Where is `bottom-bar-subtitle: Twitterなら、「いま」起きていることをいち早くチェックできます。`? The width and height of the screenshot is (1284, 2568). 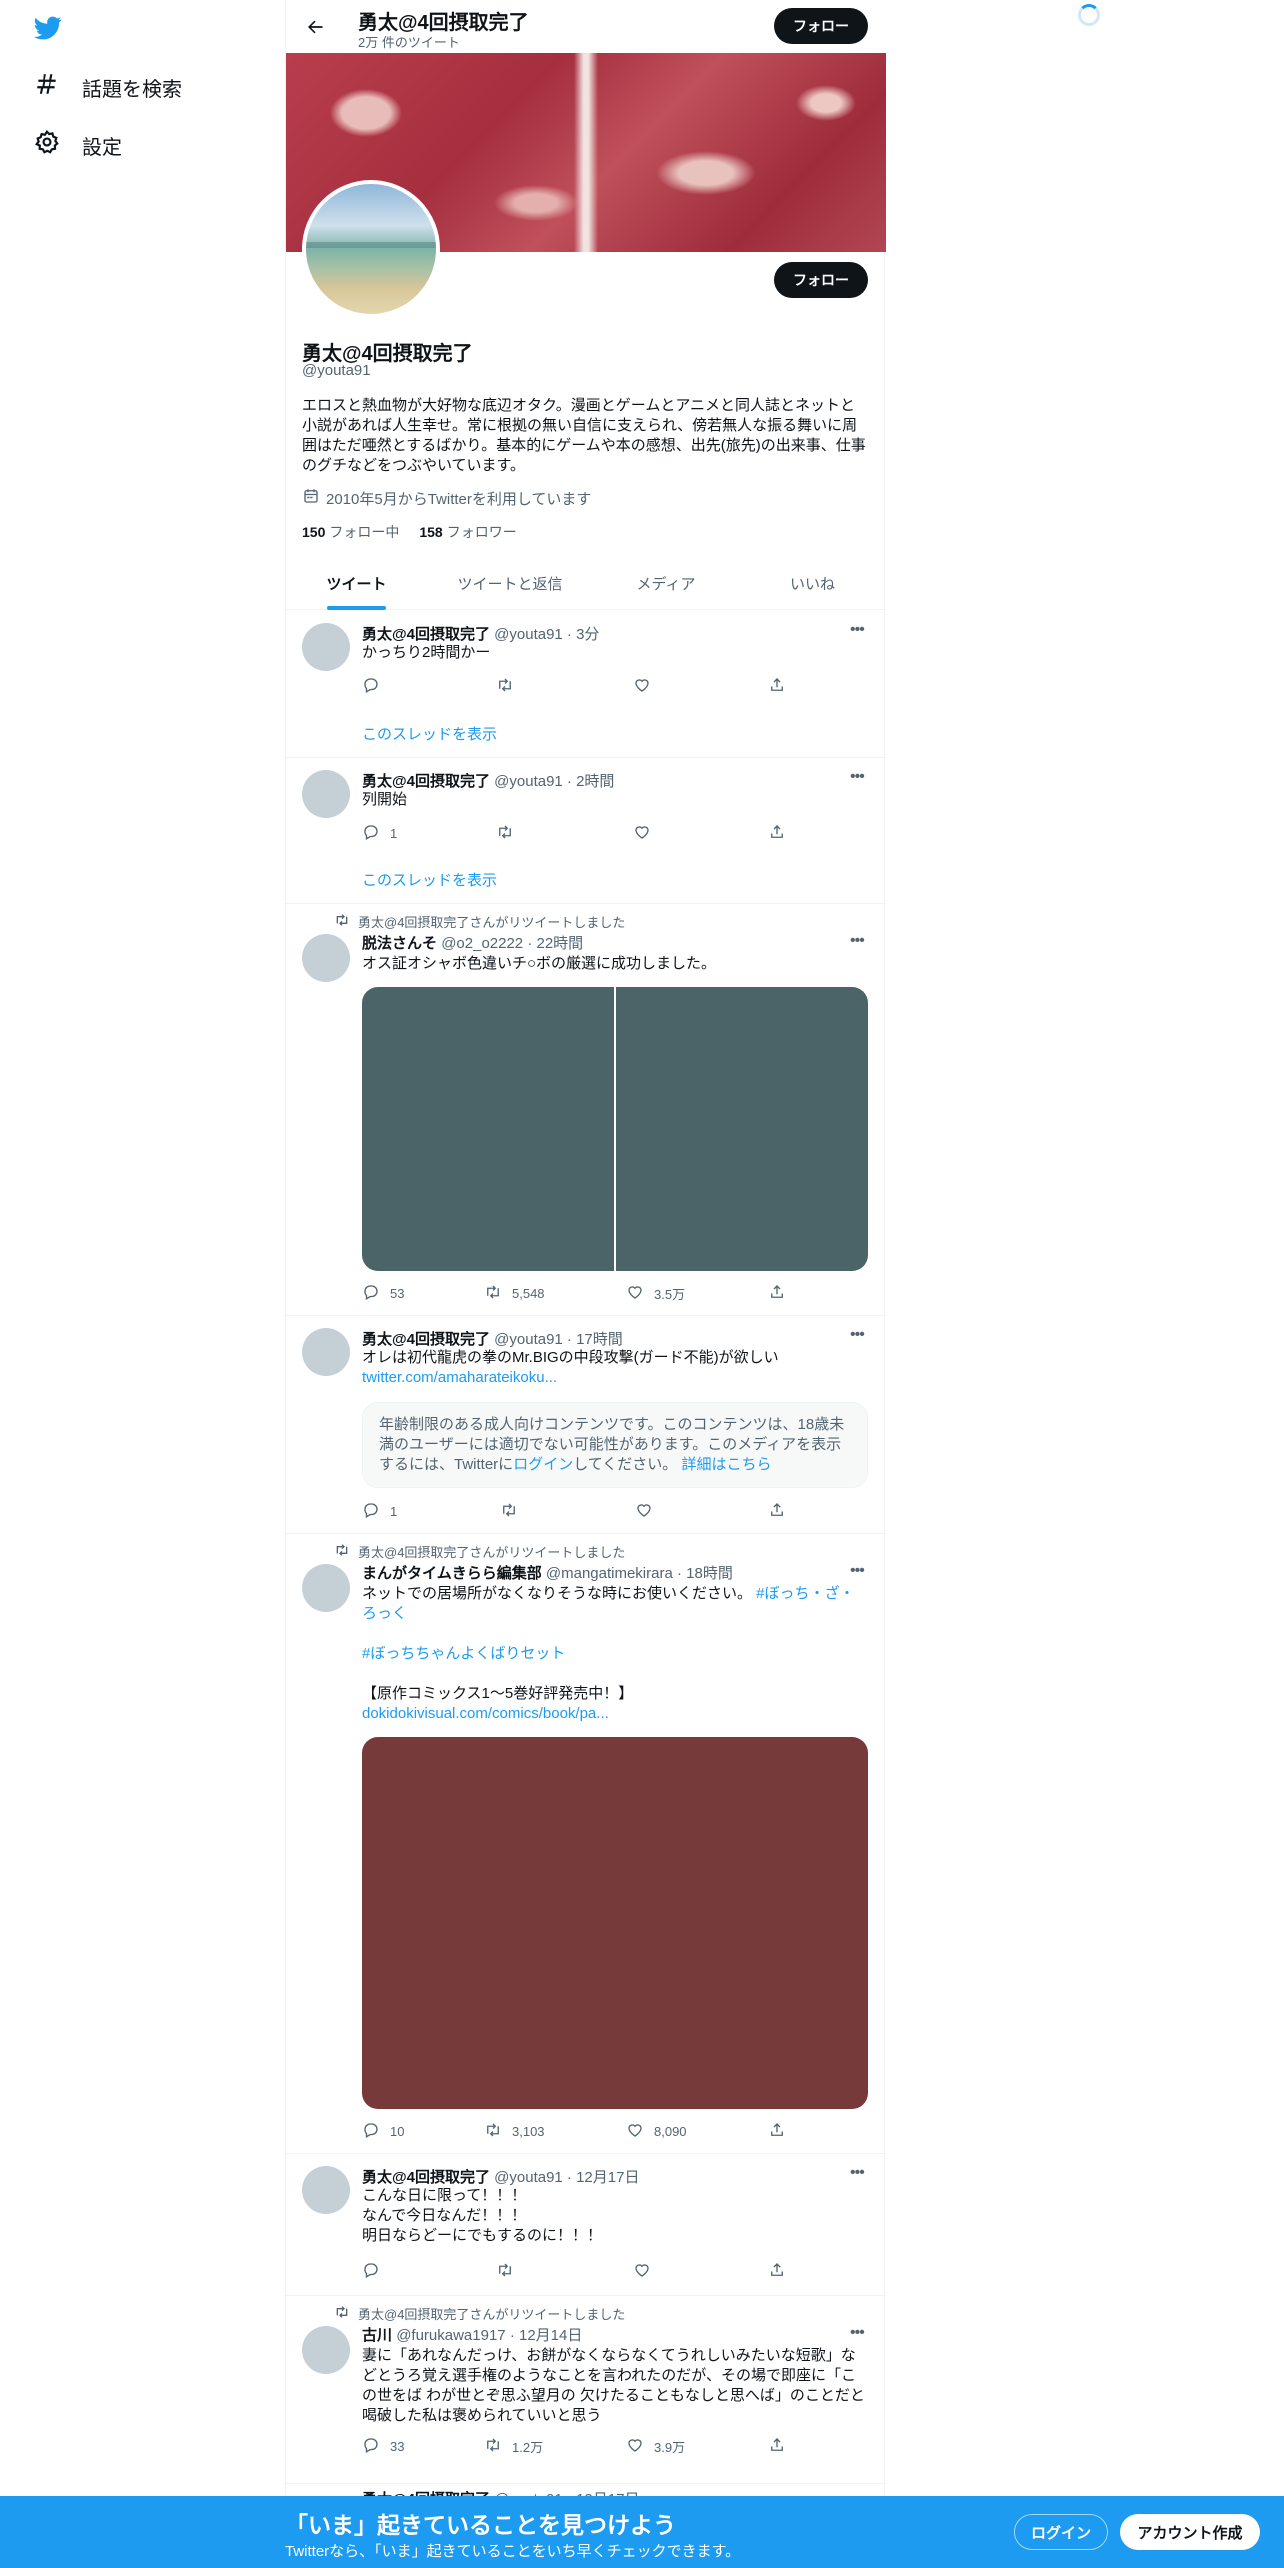
bottom-bar-subtitle: Twitterなら、「いま」起きていることをいち早くチェックできます。 is located at coordinates (513, 2551).